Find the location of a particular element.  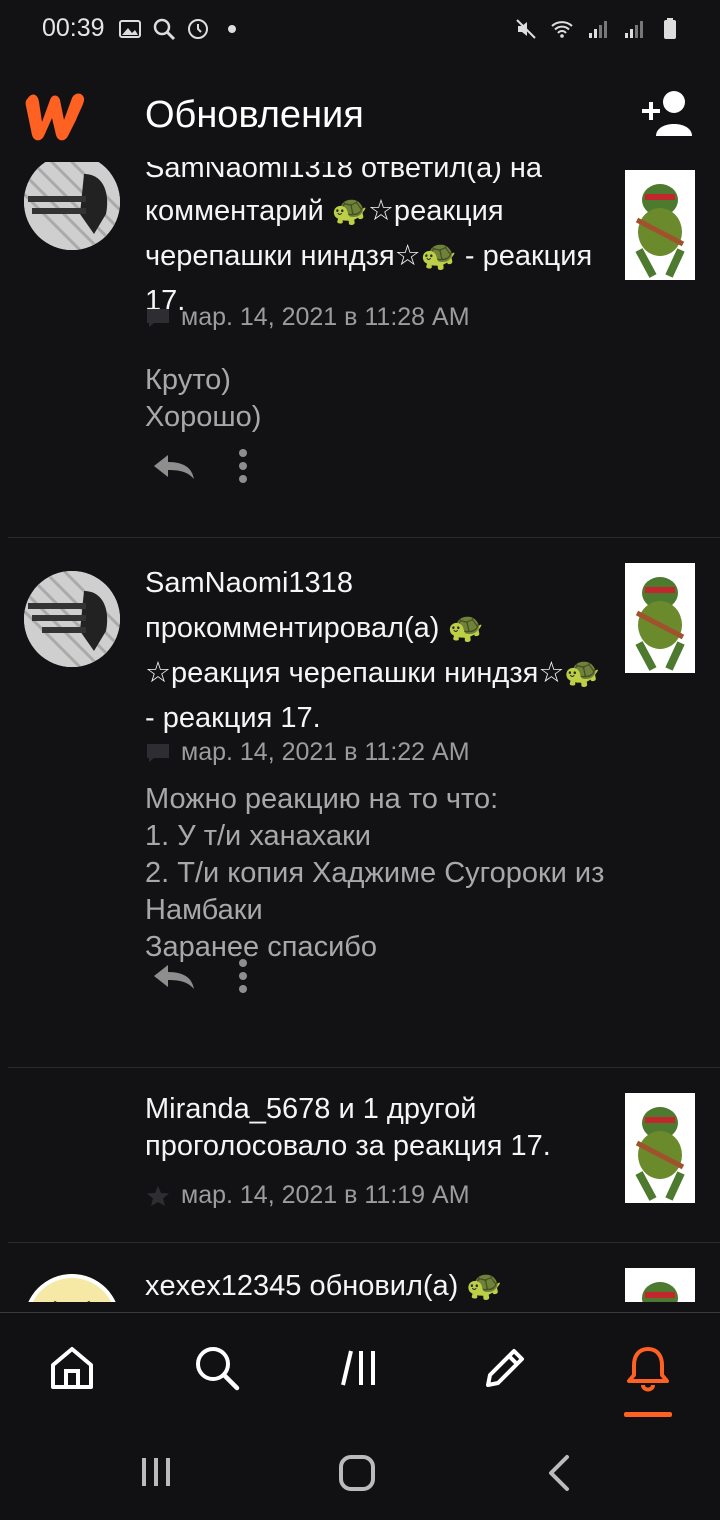

recents-icon is located at coordinates (156, 1472).